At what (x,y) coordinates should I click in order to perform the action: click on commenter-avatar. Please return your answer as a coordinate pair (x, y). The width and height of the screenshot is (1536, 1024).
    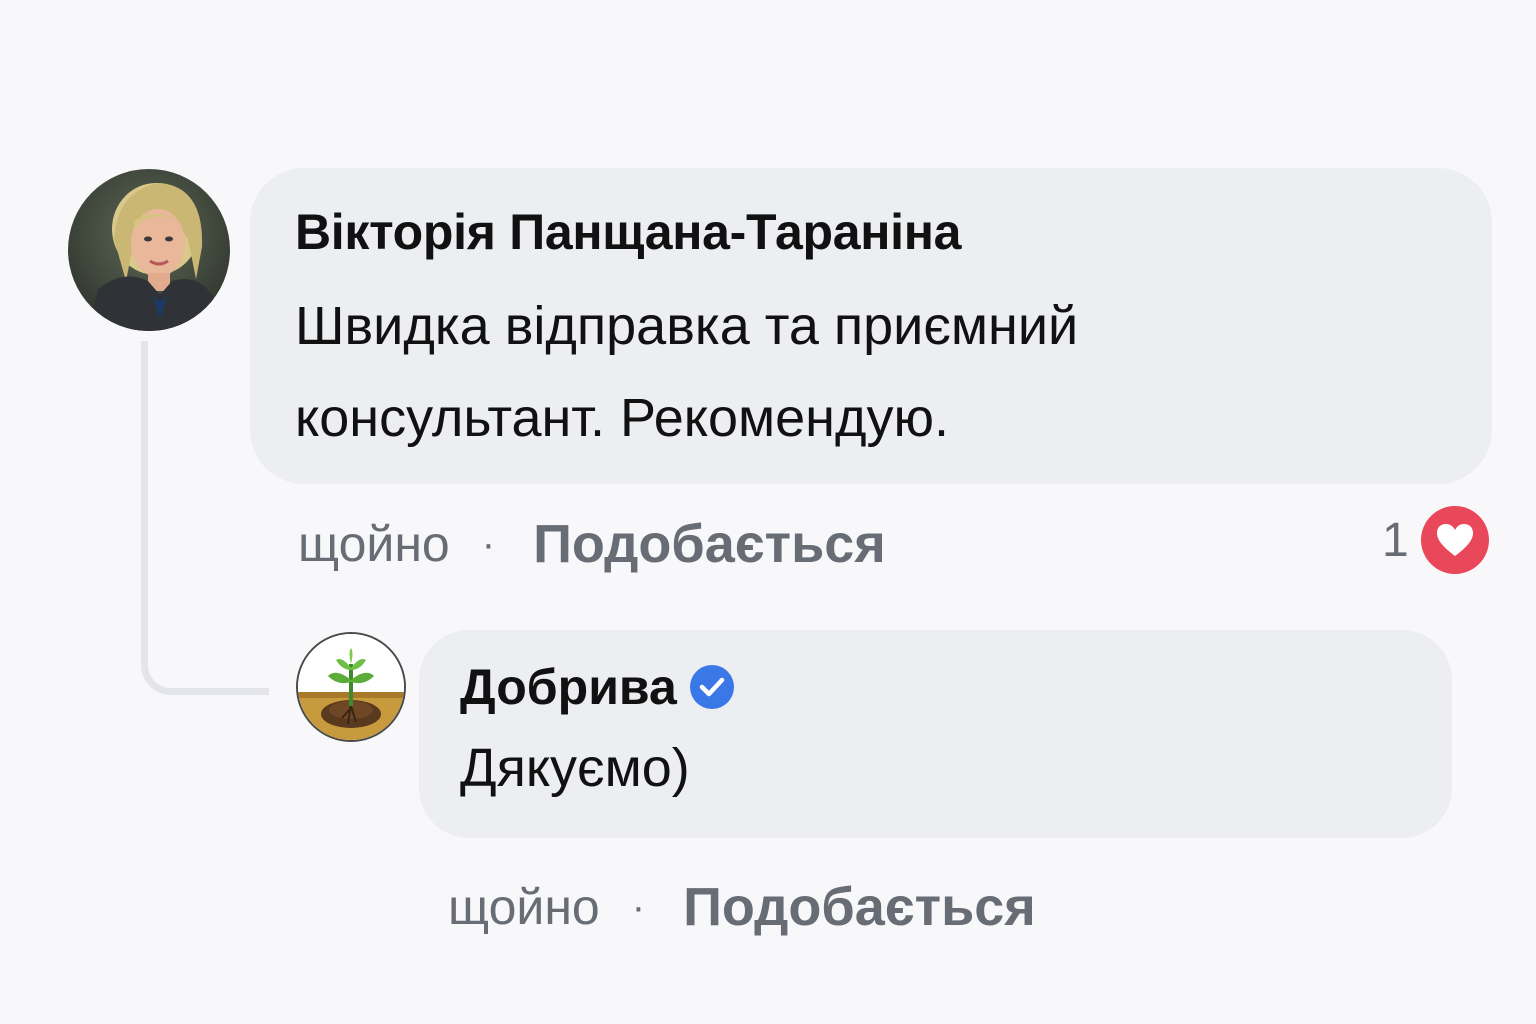
    Looking at the image, I should click on (149, 250).